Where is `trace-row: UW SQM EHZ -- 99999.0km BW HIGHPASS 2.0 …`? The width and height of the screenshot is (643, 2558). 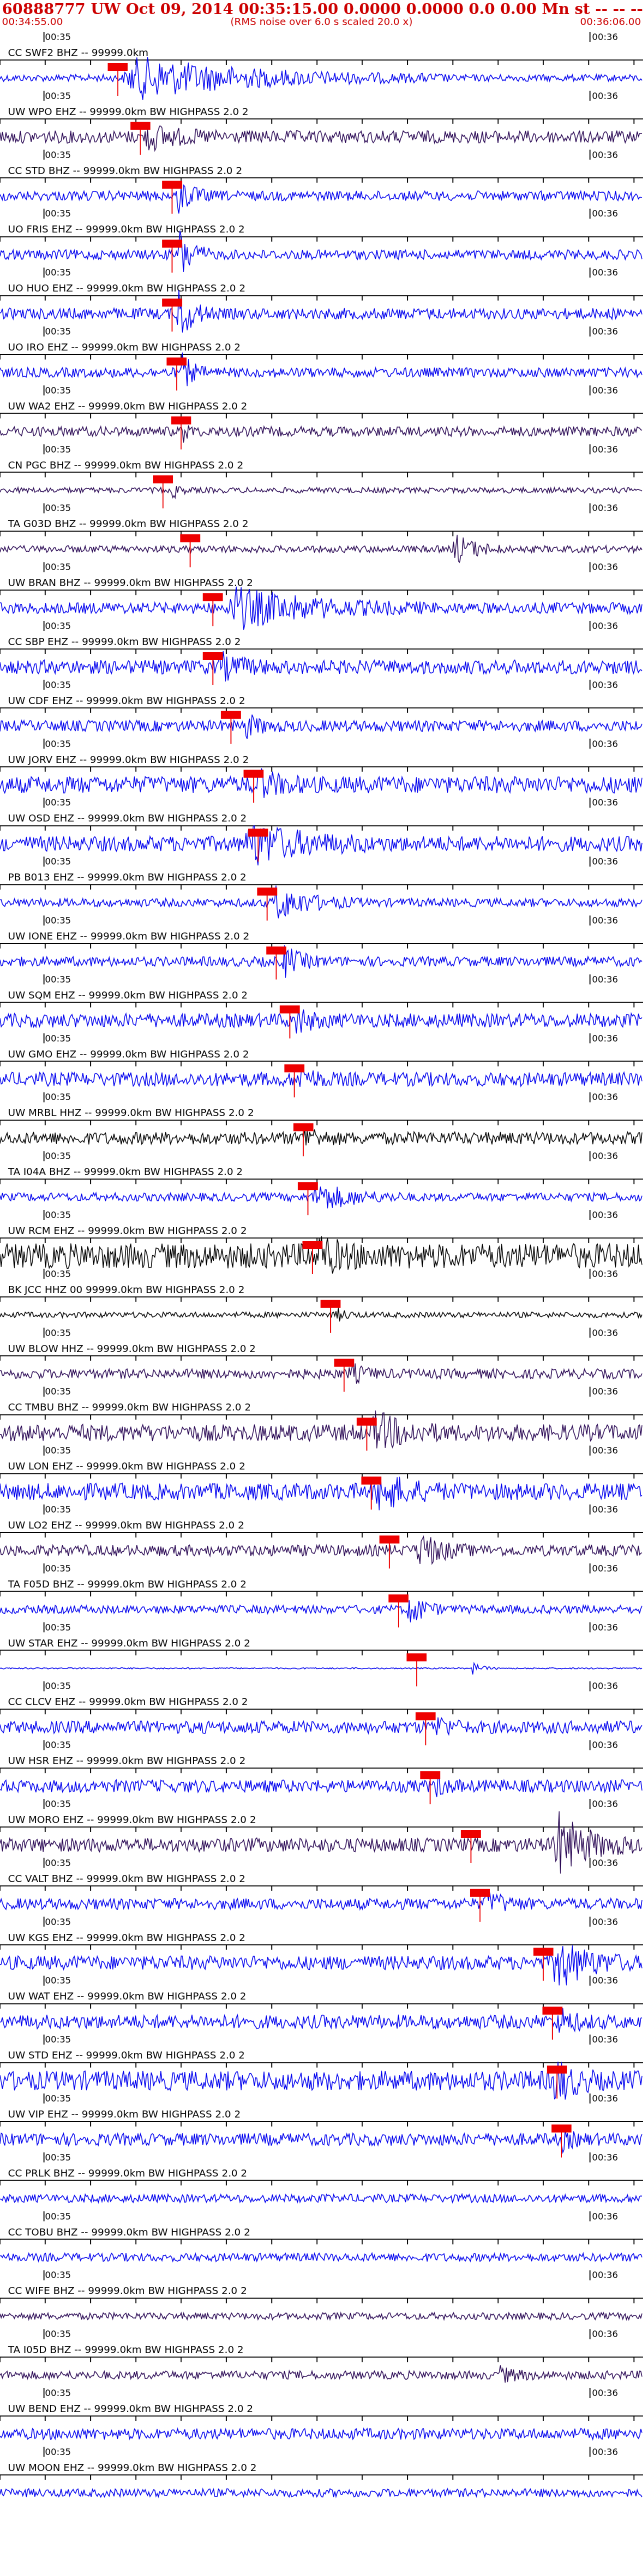 trace-row: UW SQM EHZ -- 99999.0km BW HIGHPASS 2.0 … is located at coordinates (321, 1006).